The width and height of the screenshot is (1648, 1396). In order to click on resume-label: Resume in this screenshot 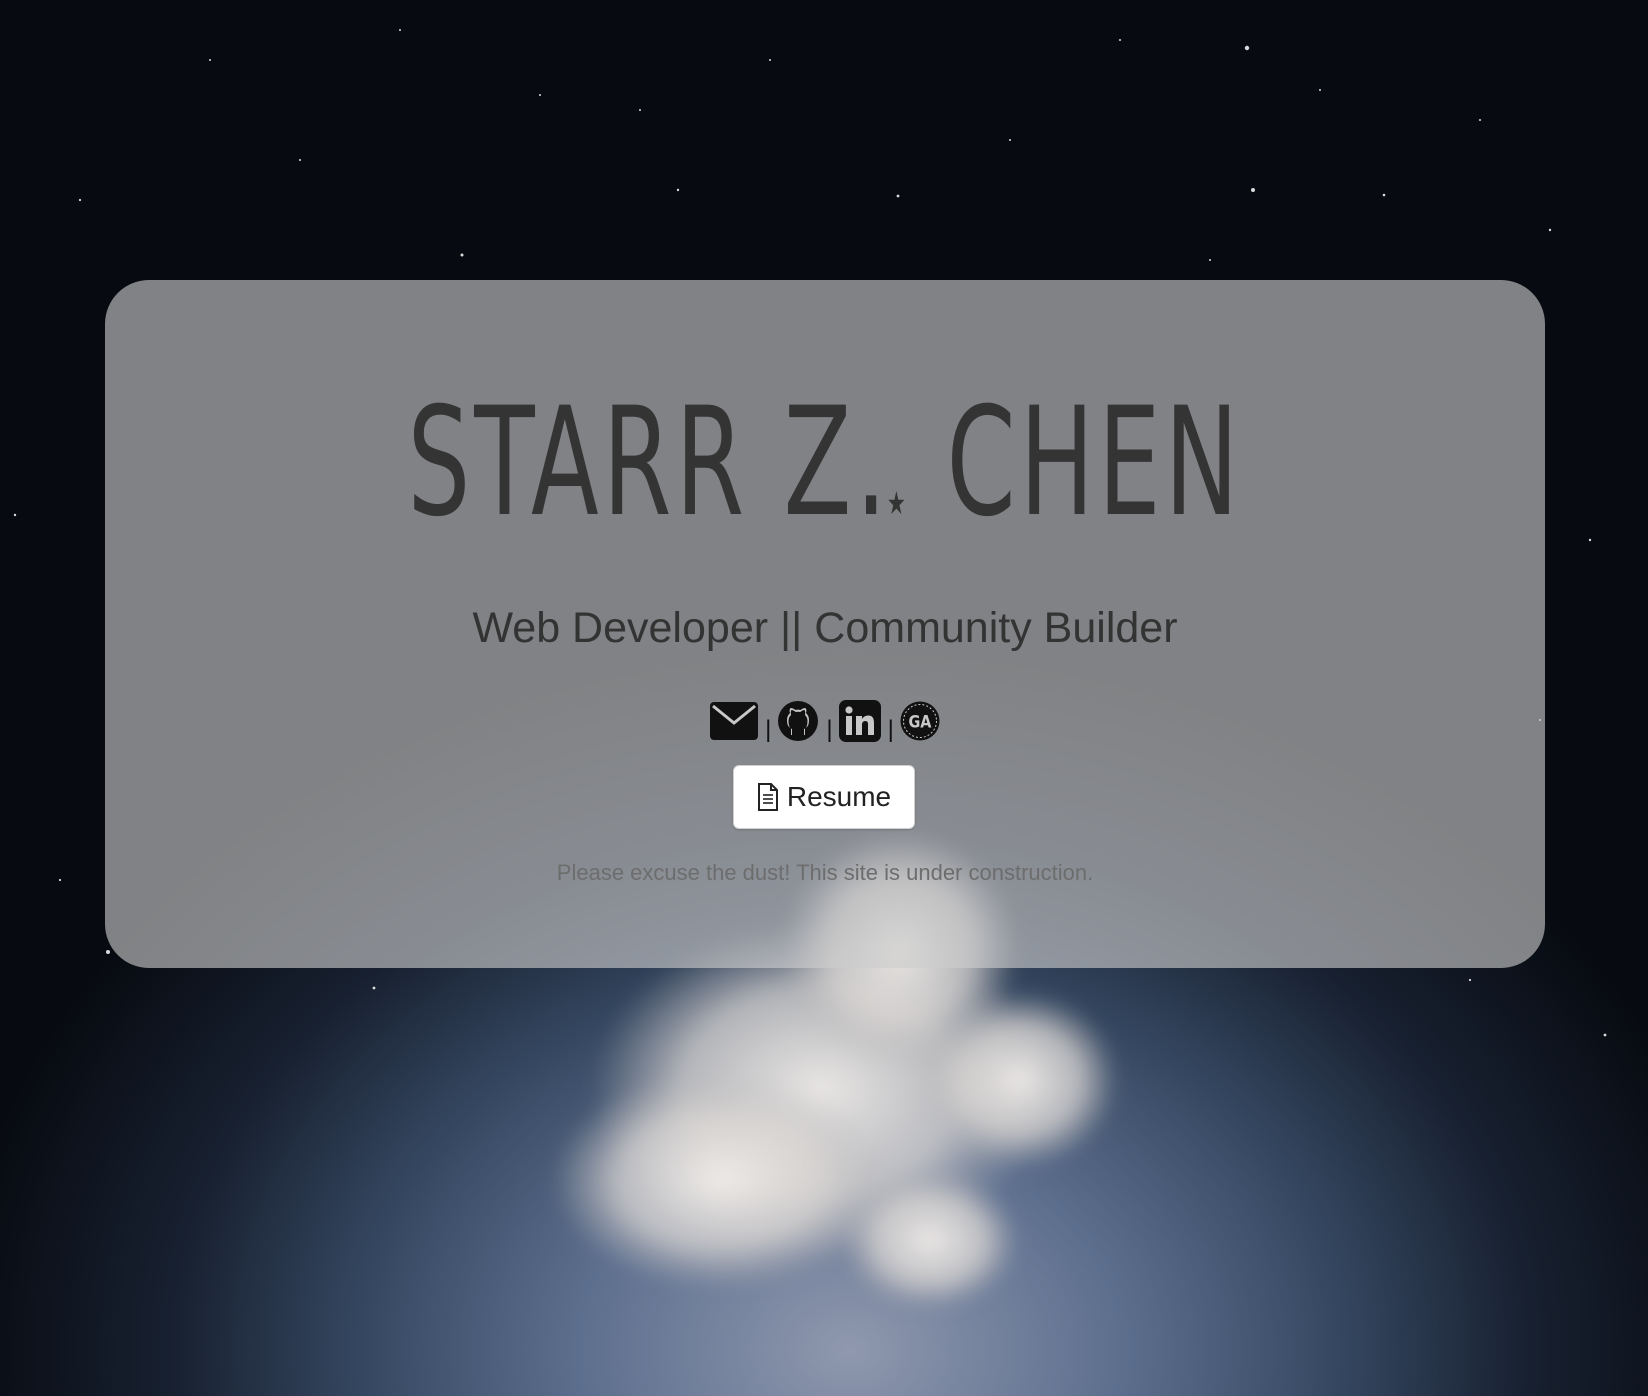, I will do `click(839, 796)`.